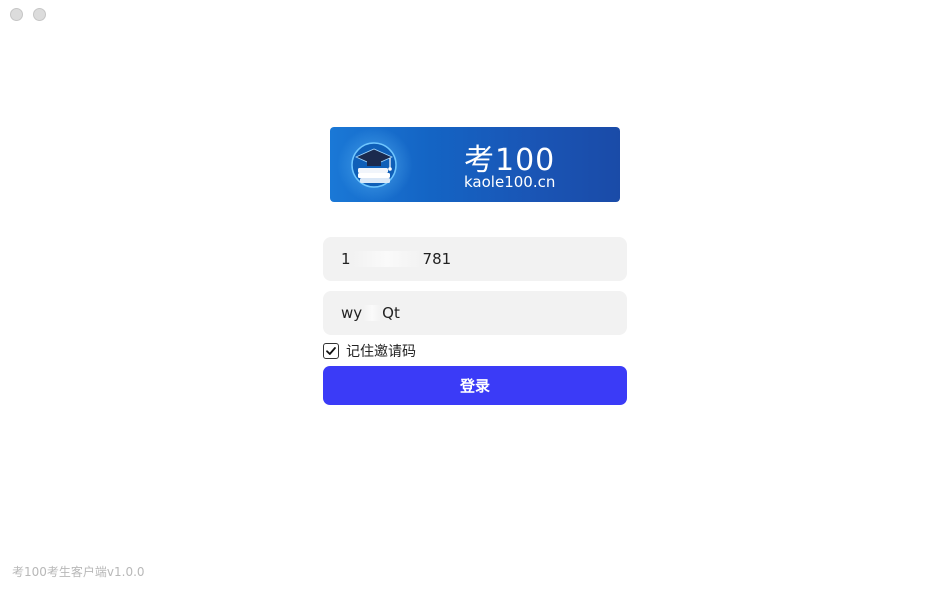  Describe the element at coordinates (437, 259) in the screenshot. I see `phone-value-suffix: 781` at that location.